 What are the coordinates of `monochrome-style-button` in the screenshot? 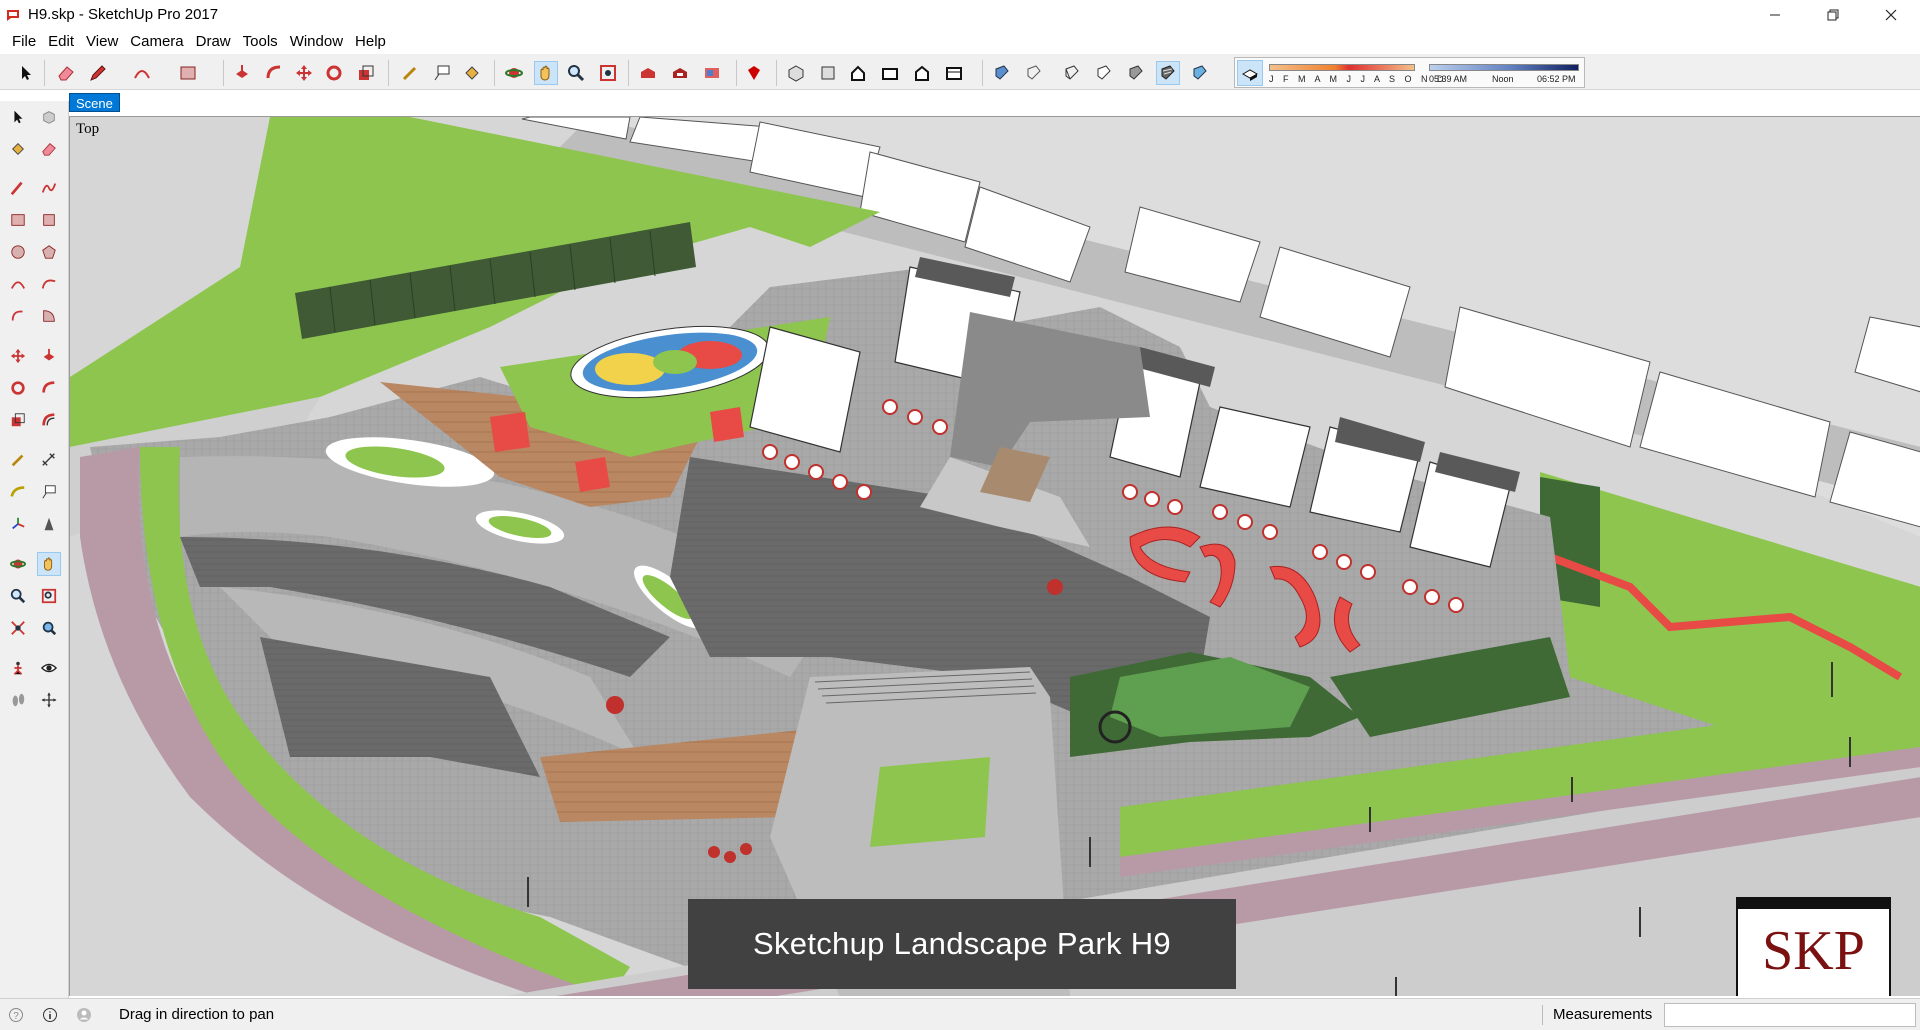 It's located at (1200, 73).